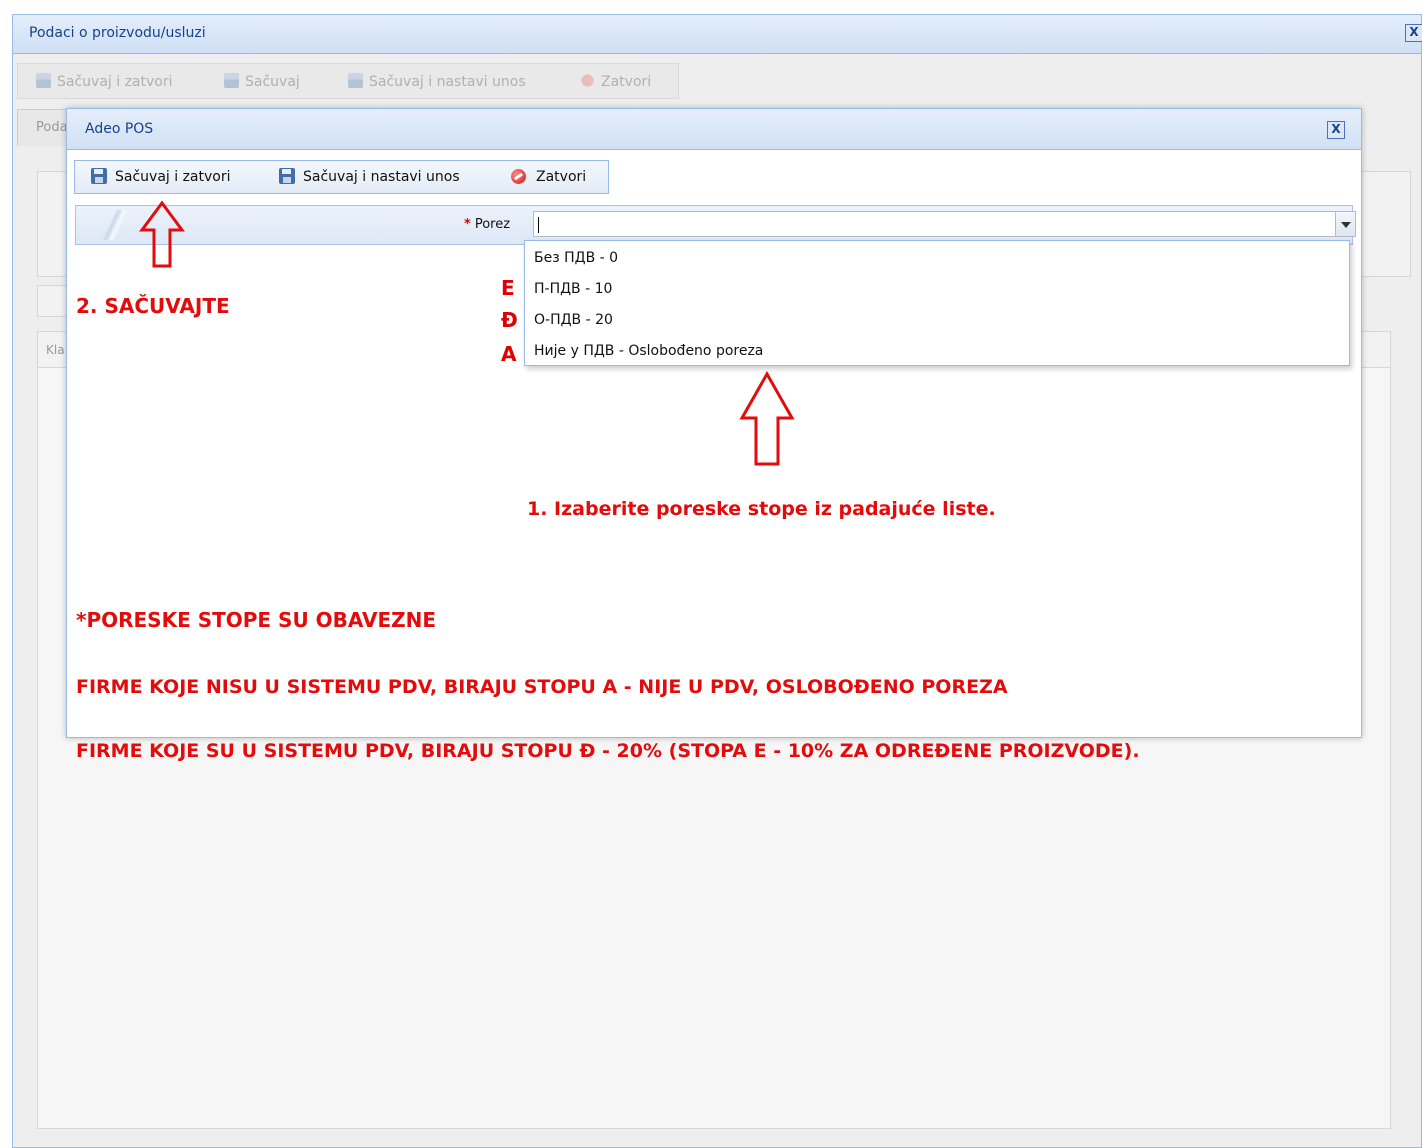 This screenshot has height=1148, width=1422. I want to click on text-cursor, so click(538, 225).